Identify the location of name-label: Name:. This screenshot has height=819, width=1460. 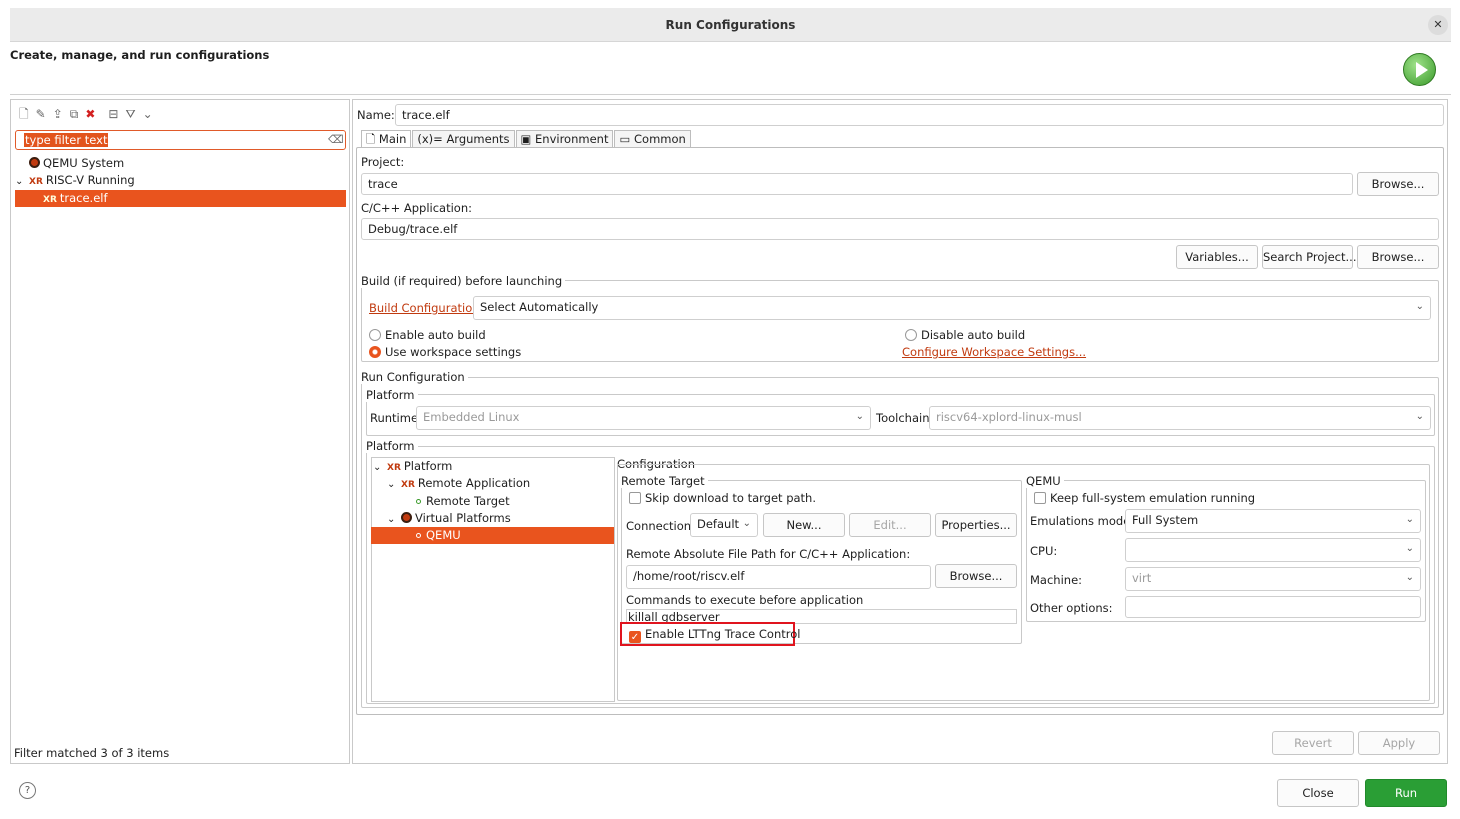
(376, 115).